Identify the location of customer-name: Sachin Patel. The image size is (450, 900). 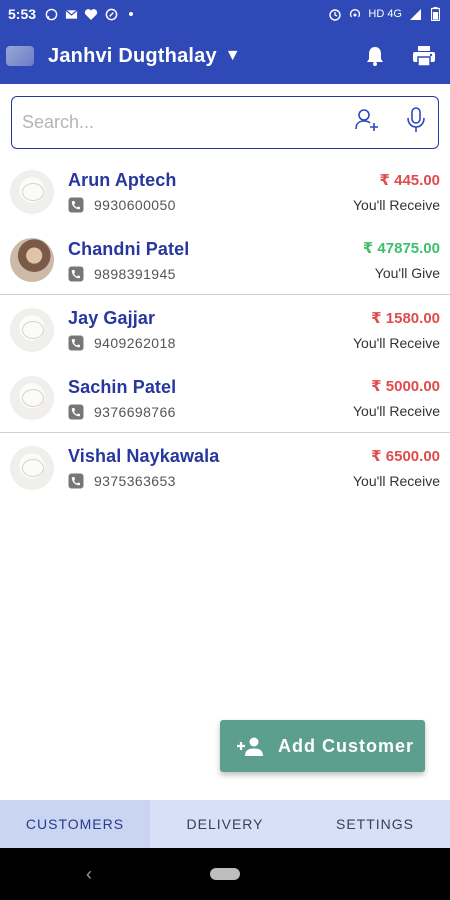
(122, 386).